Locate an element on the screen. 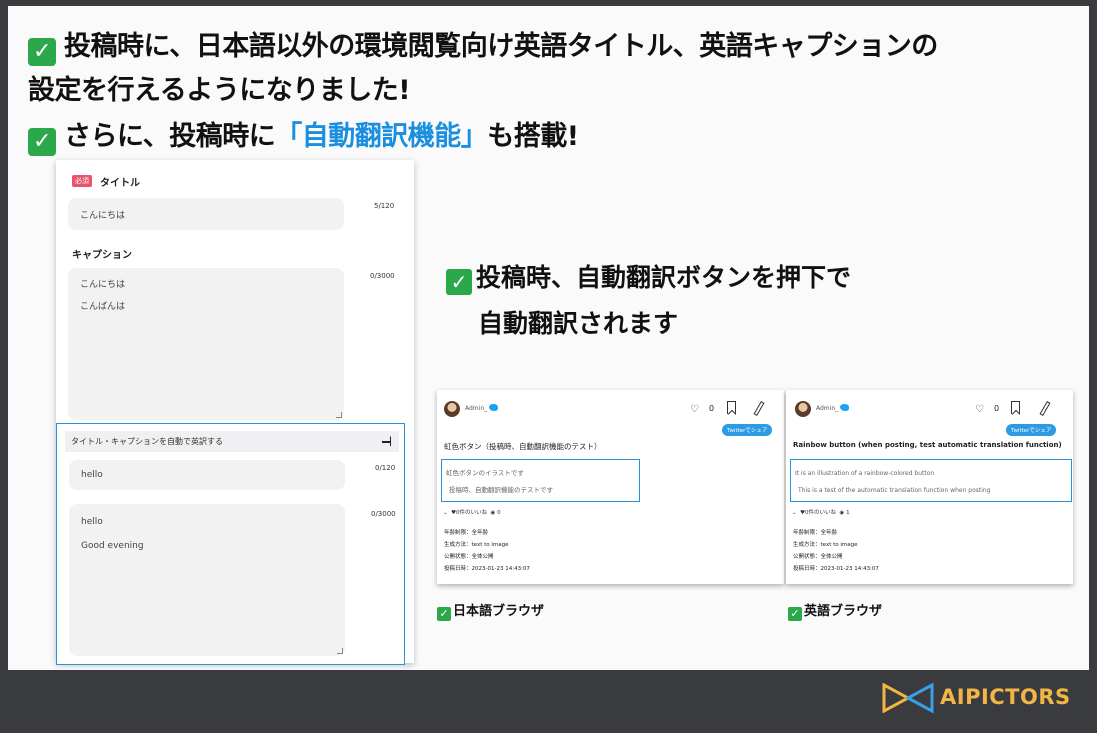 The width and height of the screenshot is (1097, 733). stats-views: 0 is located at coordinates (499, 513).